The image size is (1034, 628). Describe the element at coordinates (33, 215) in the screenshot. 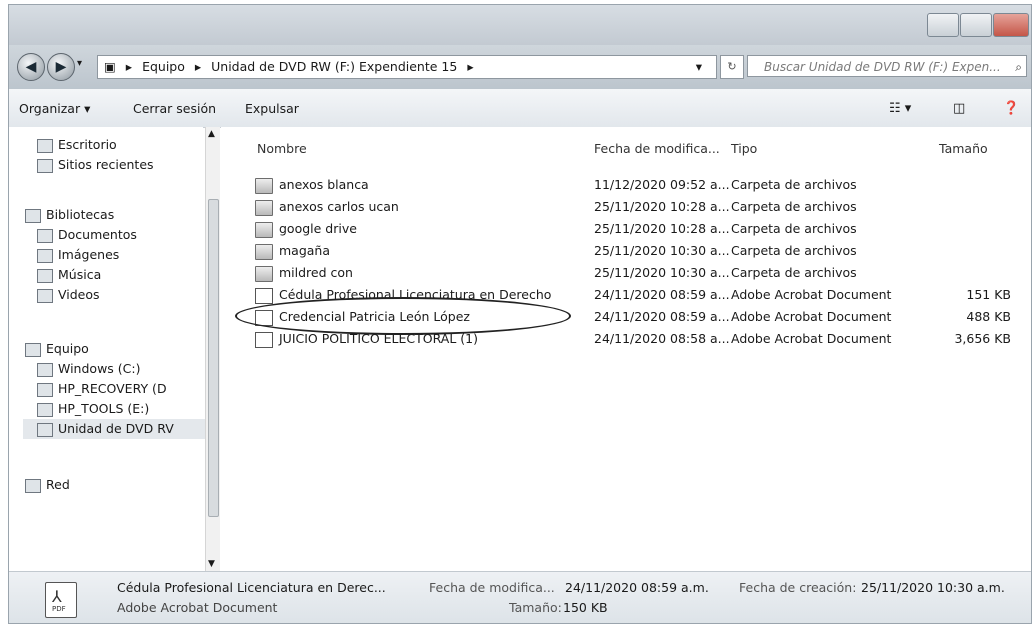

I see `libraries-icon` at that location.